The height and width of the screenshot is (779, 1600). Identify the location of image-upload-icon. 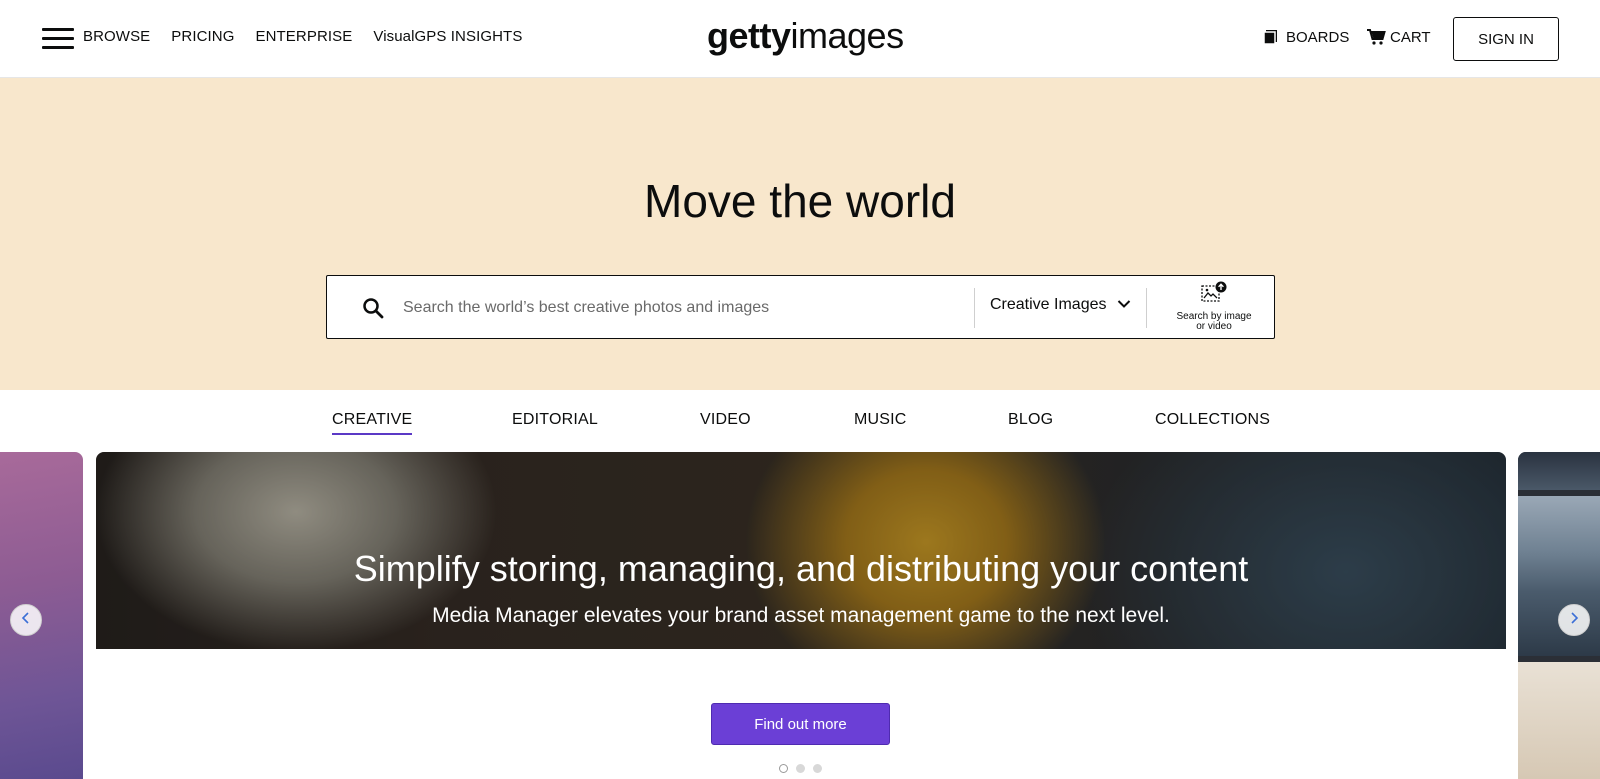
(1214, 295).